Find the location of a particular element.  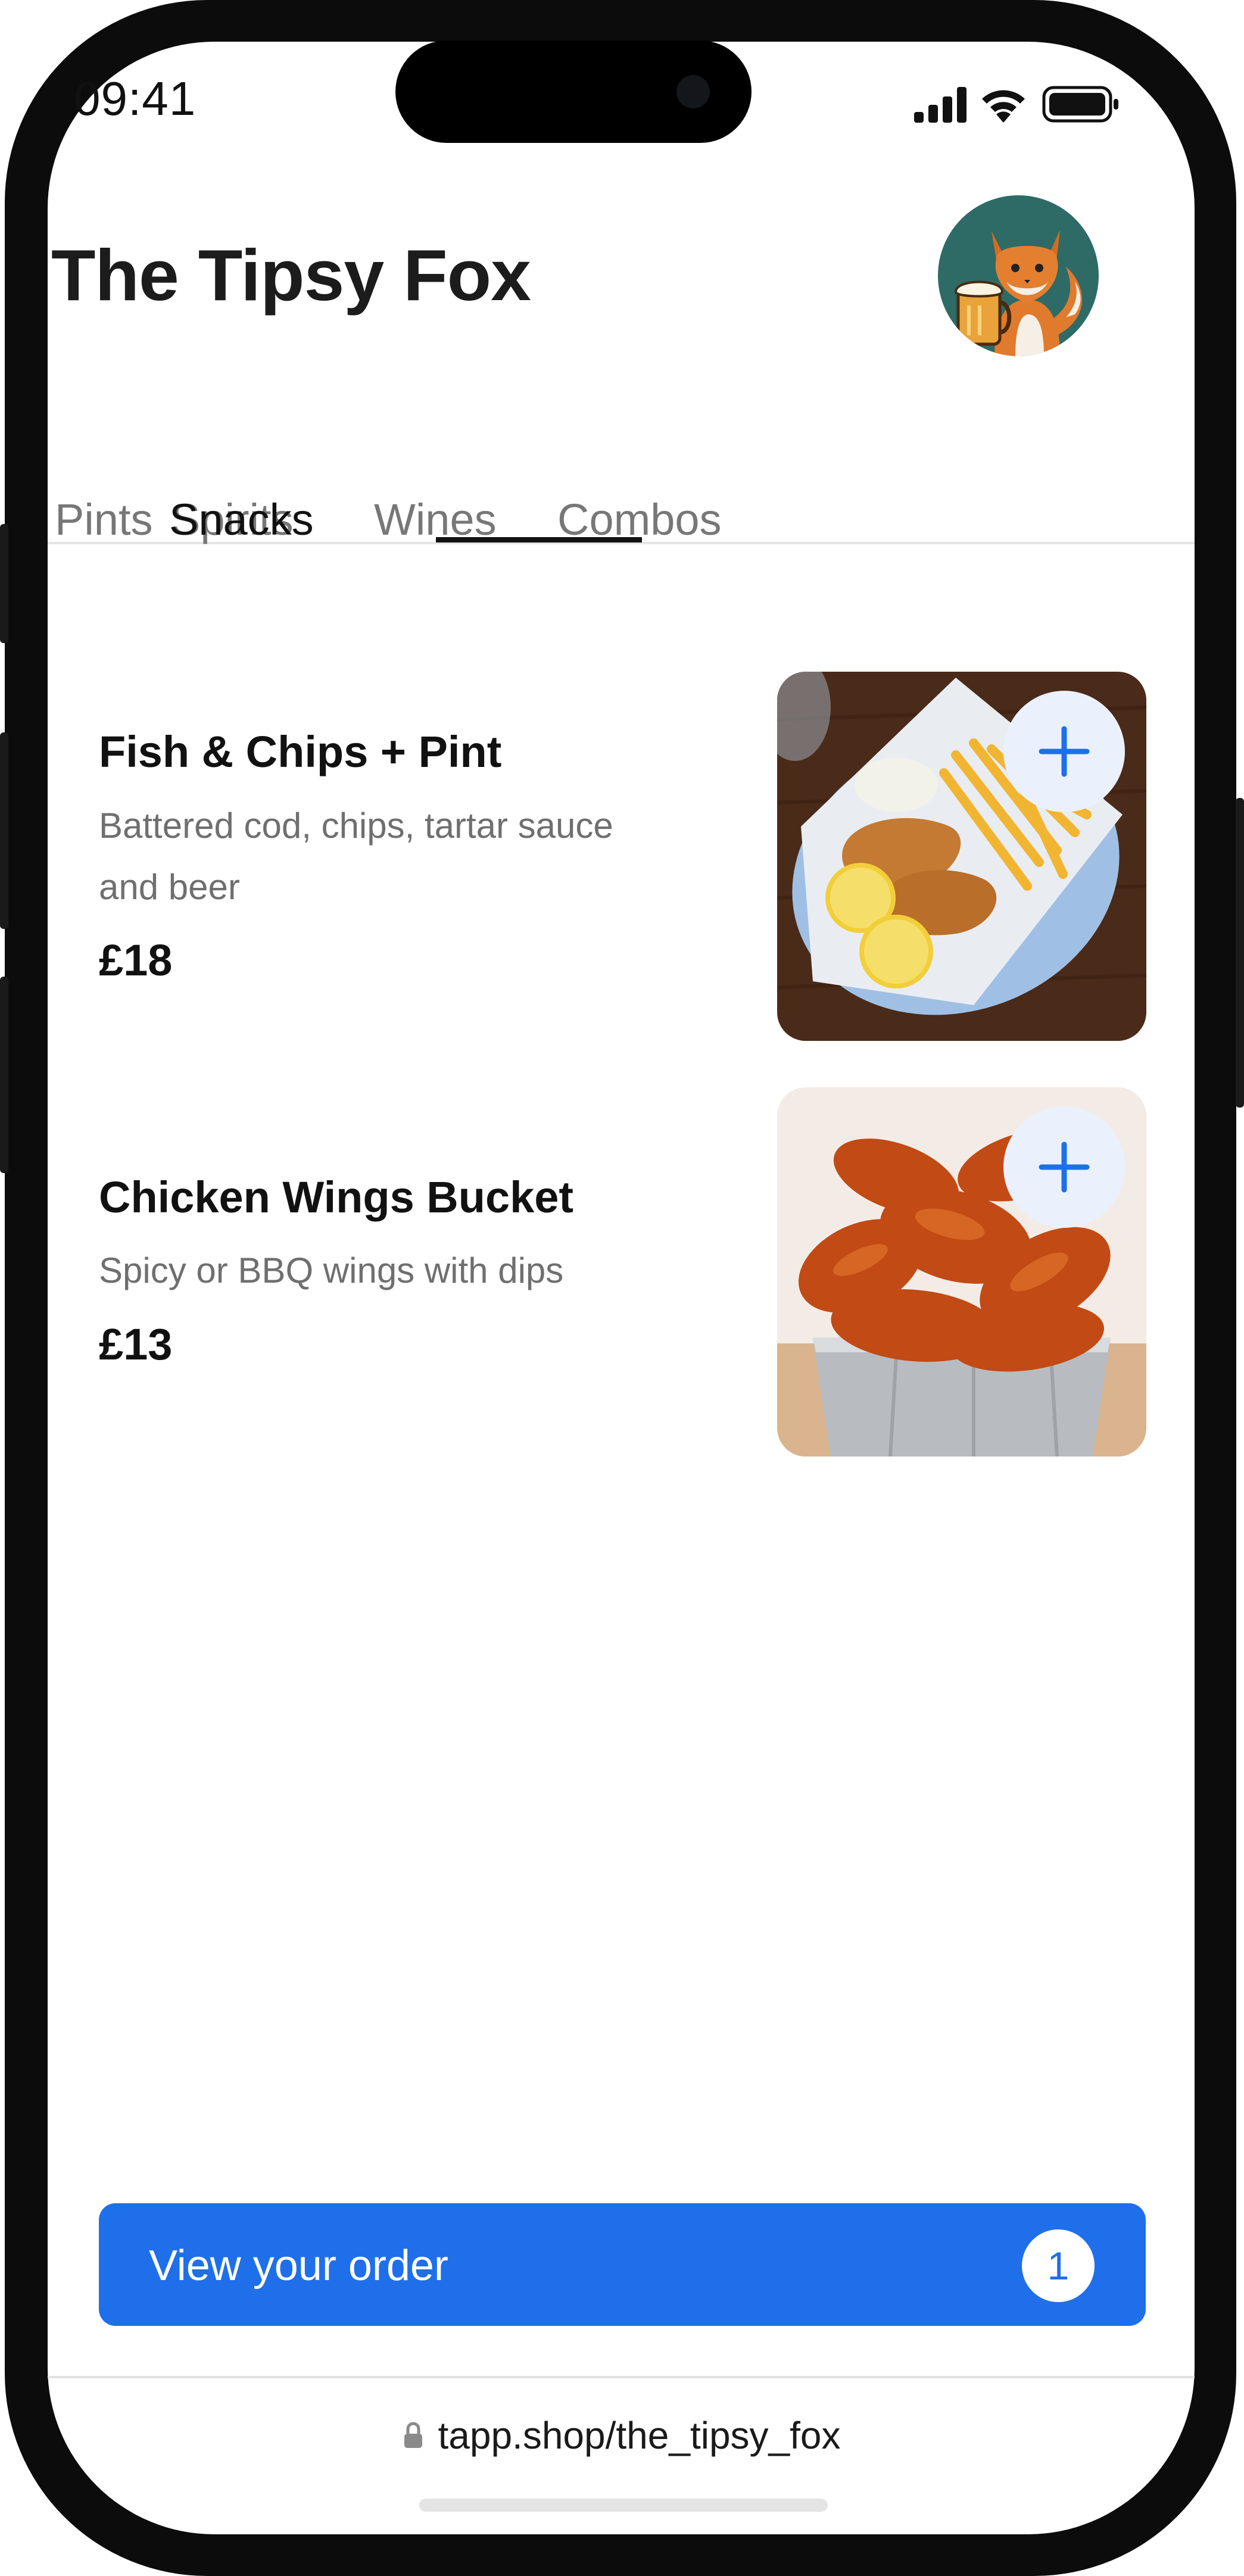

url-bar-divider is located at coordinates (621, 2377).